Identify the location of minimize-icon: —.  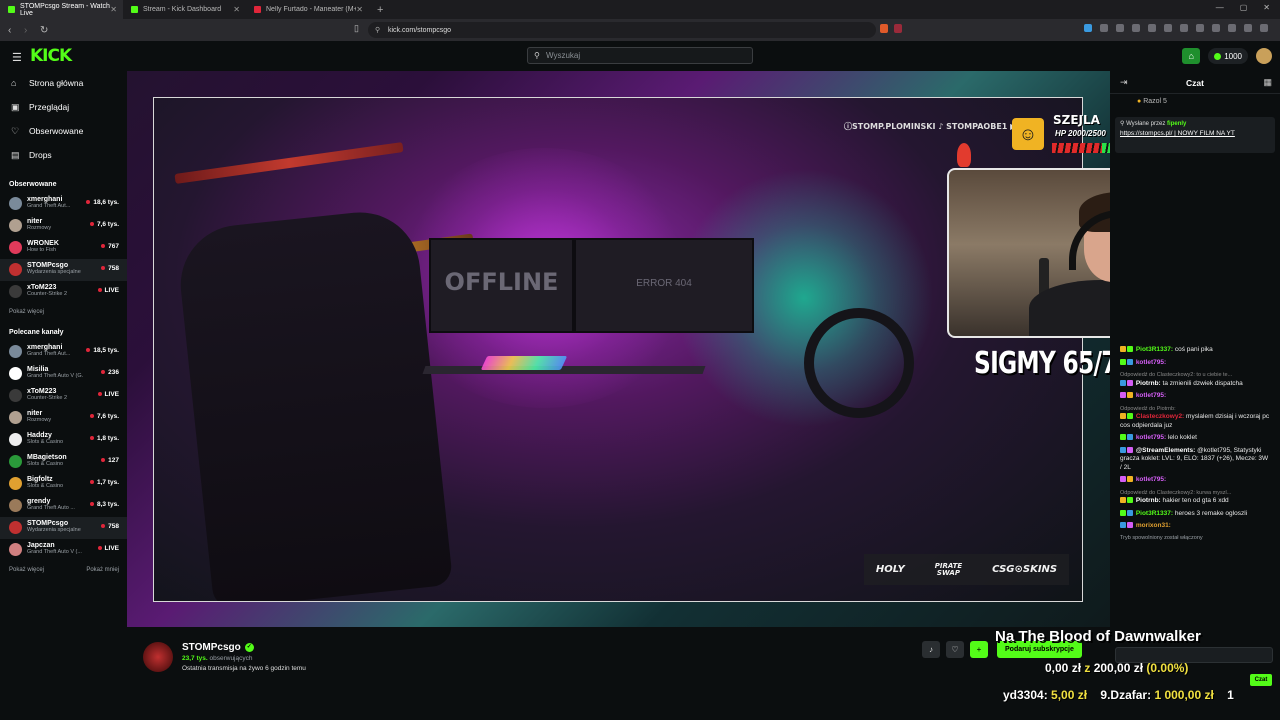
(1220, 7).